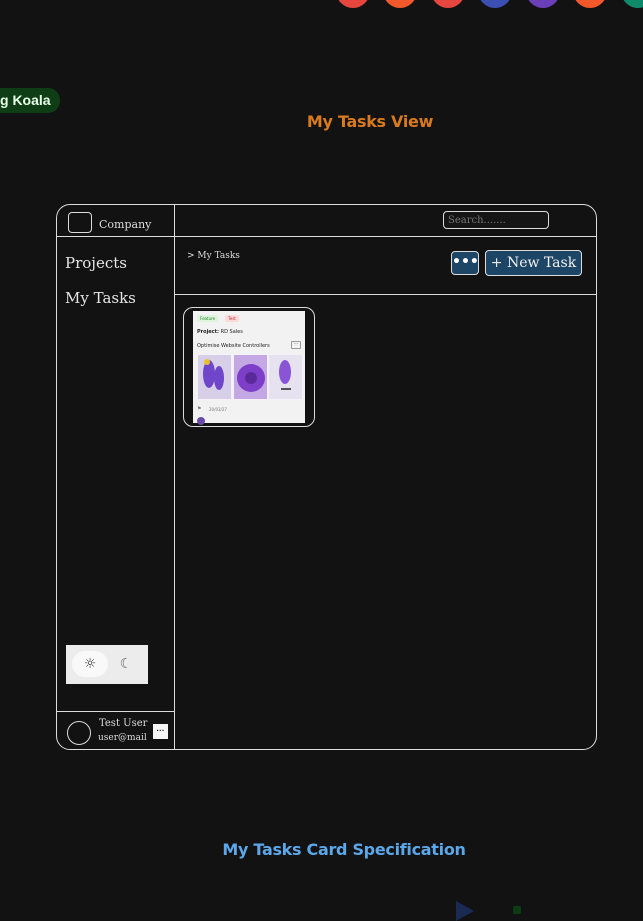  Describe the element at coordinates (208, 318) in the screenshot. I see `tag-feature: Feature` at that location.